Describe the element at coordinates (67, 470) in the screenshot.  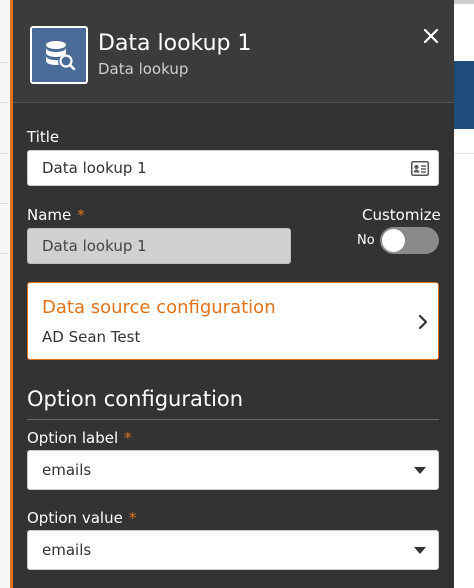
I see `option-label-selected: emails` at that location.